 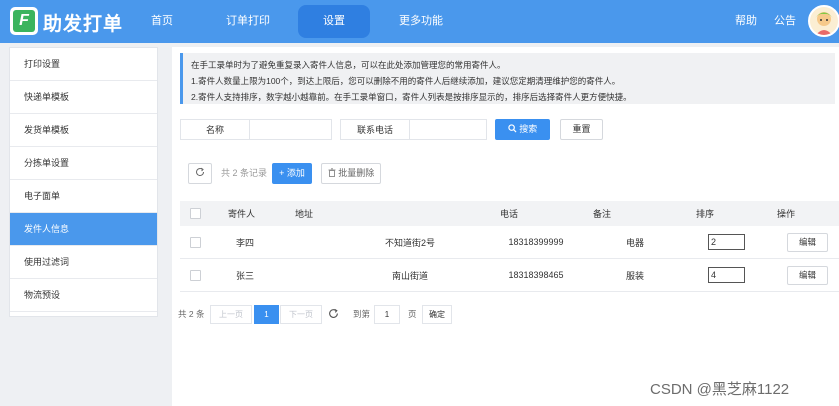 What do you see at coordinates (83, 262) in the screenshot?
I see `sidebar-item-filter-words: 使用过滤词` at bounding box center [83, 262].